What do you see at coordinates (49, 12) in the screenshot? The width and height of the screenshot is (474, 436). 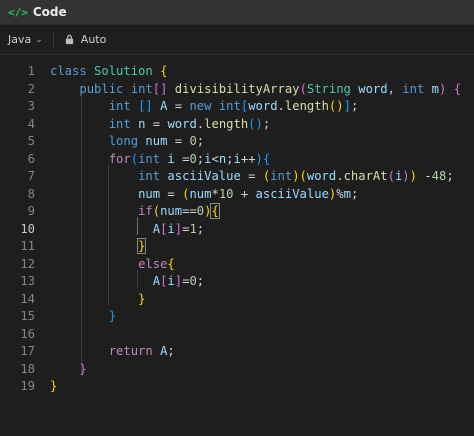 I see `window-title: Code` at bounding box center [49, 12].